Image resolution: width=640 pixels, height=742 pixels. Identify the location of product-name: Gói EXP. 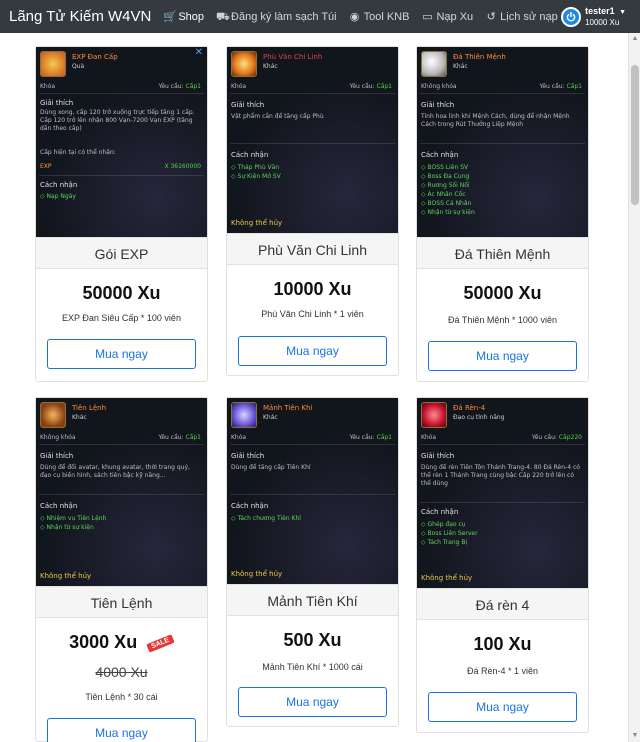
(121, 253).